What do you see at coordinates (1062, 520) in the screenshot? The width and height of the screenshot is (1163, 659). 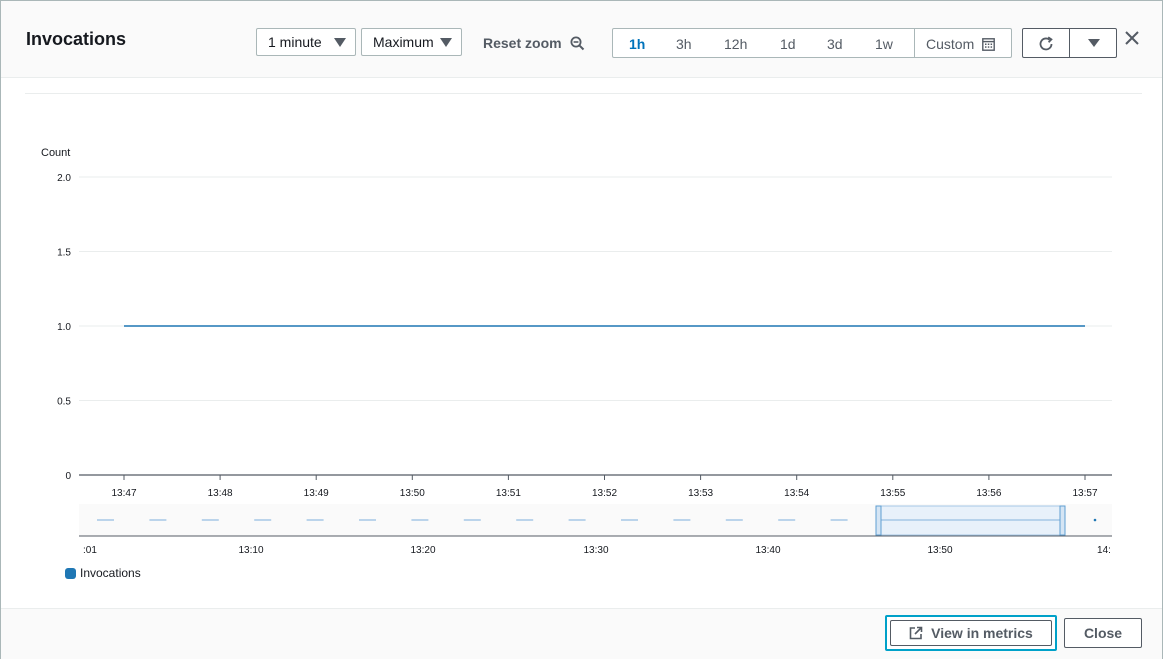 I see `brush-handle-right` at bounding box center [1062, 520].